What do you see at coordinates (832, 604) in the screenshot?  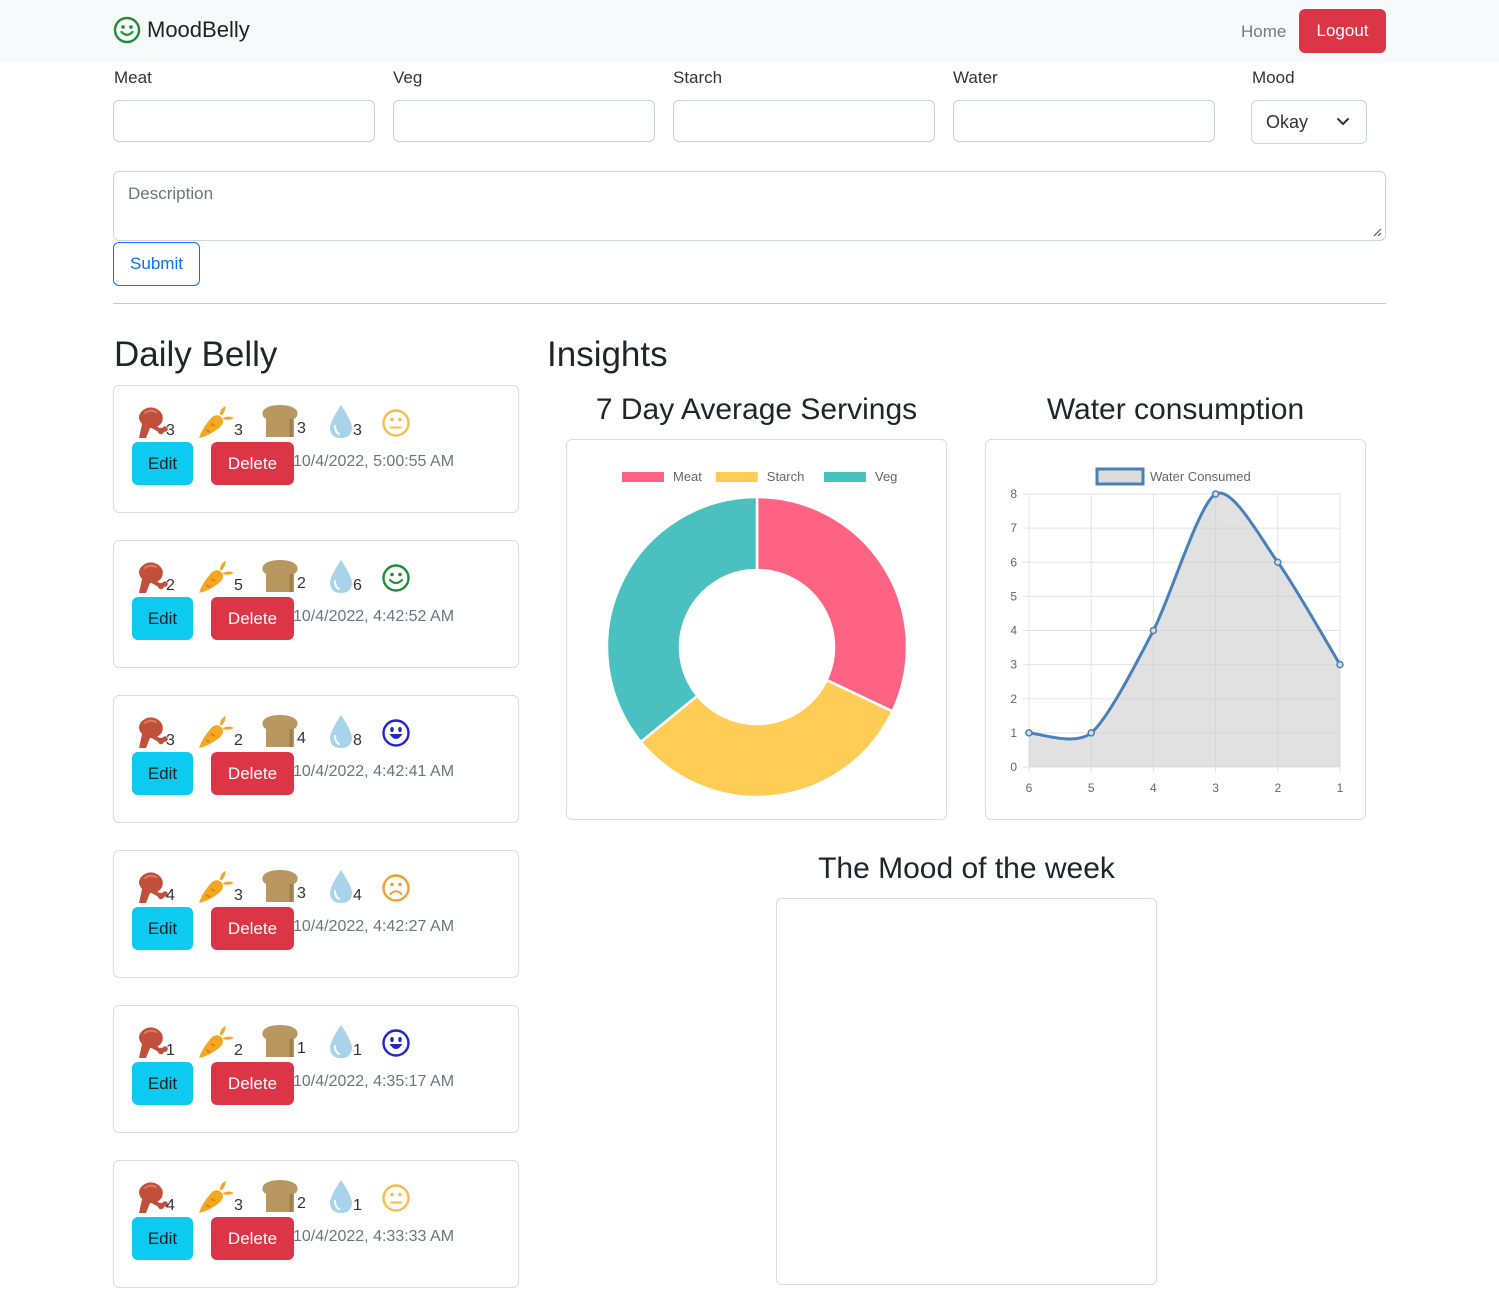 I see `donut-slice-meat` at bounding box center [832, 604].